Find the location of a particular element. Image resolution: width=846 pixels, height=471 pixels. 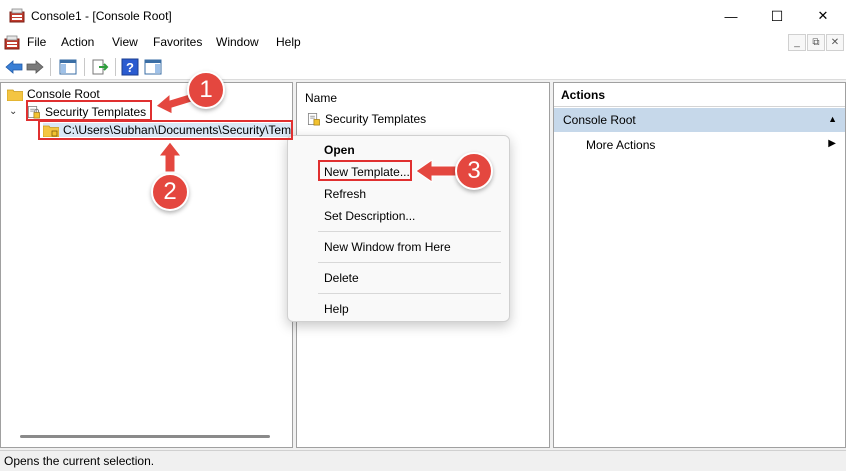

back-button is located at coordinates (14, 67).